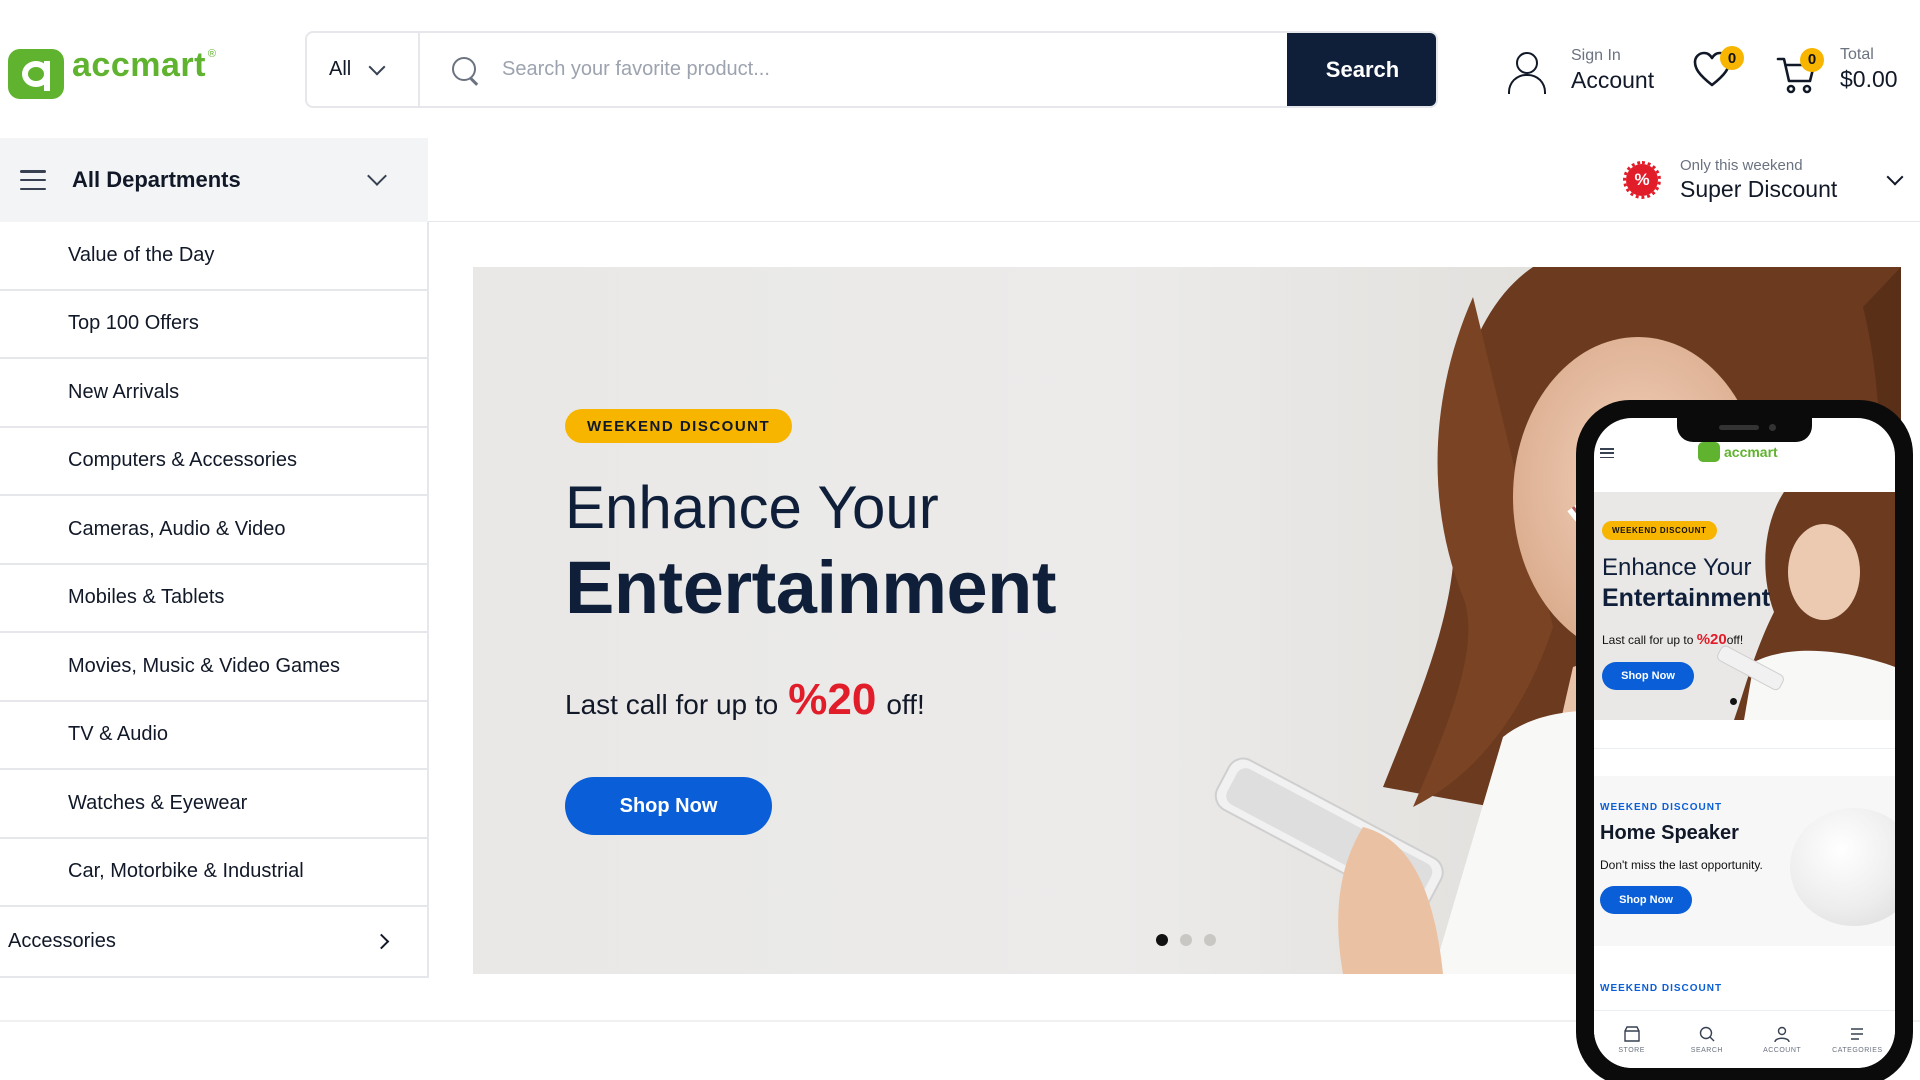 The width and height of the screenshot is (1920, 1080). What do you see at coordinates (212, 54) in the screenshot?
I see `registered-mark: ®` at bounding box center [212, 54].